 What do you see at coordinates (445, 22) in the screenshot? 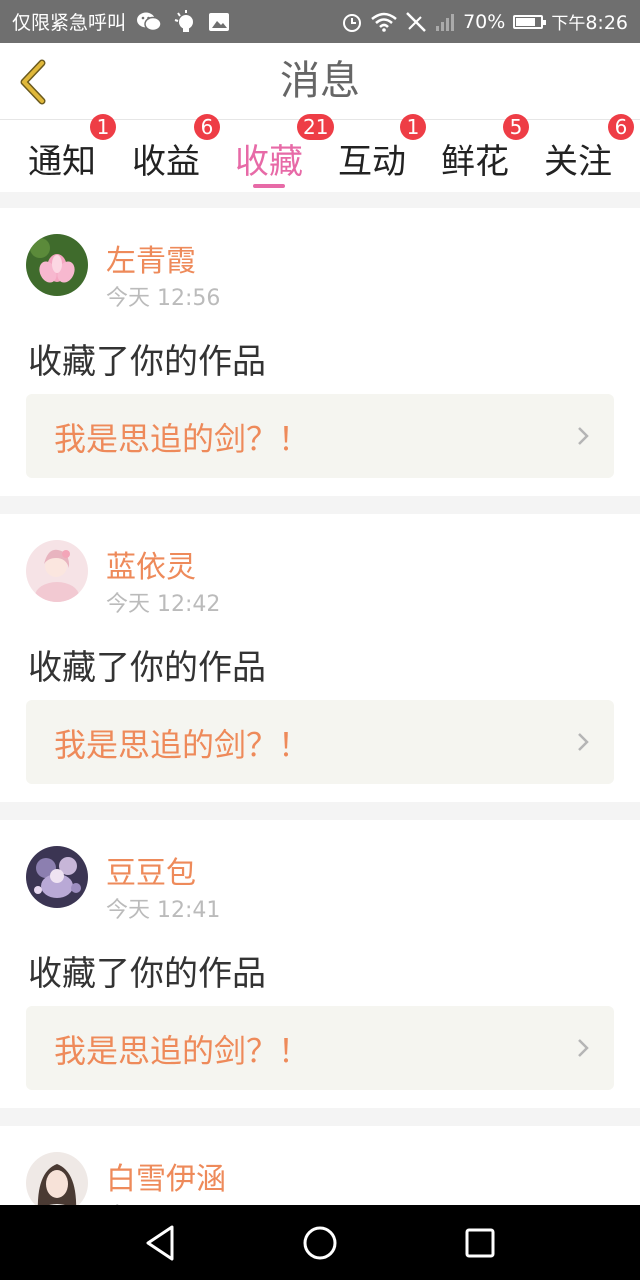
I see `signal-icon` at bounding box center [445, 22].